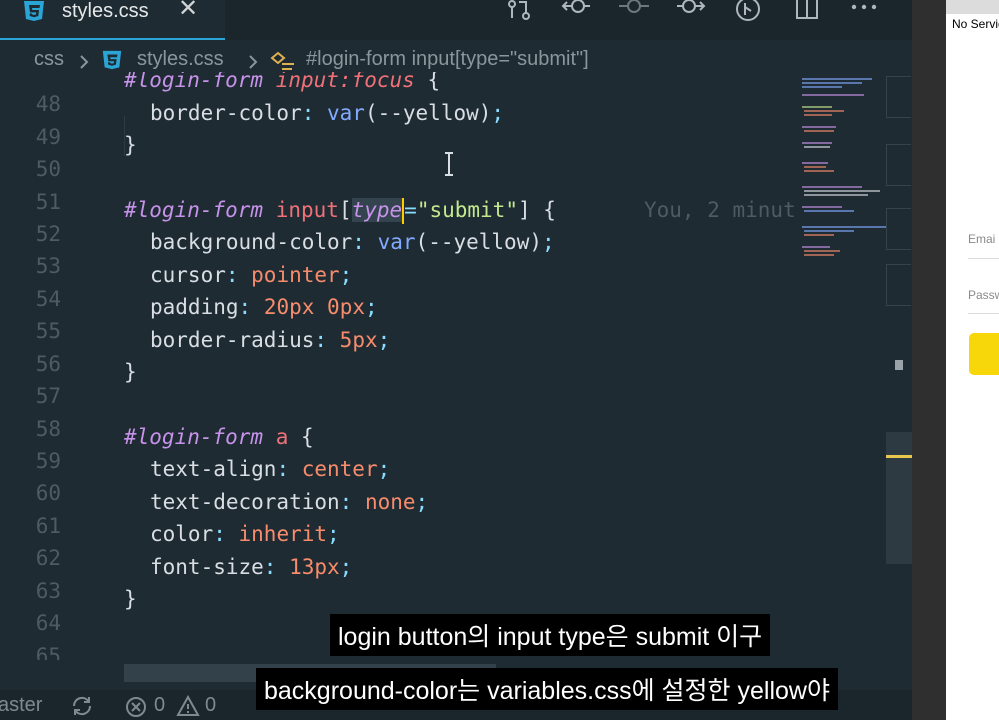  I want to click on email-field: Emai, so click(981, 239).